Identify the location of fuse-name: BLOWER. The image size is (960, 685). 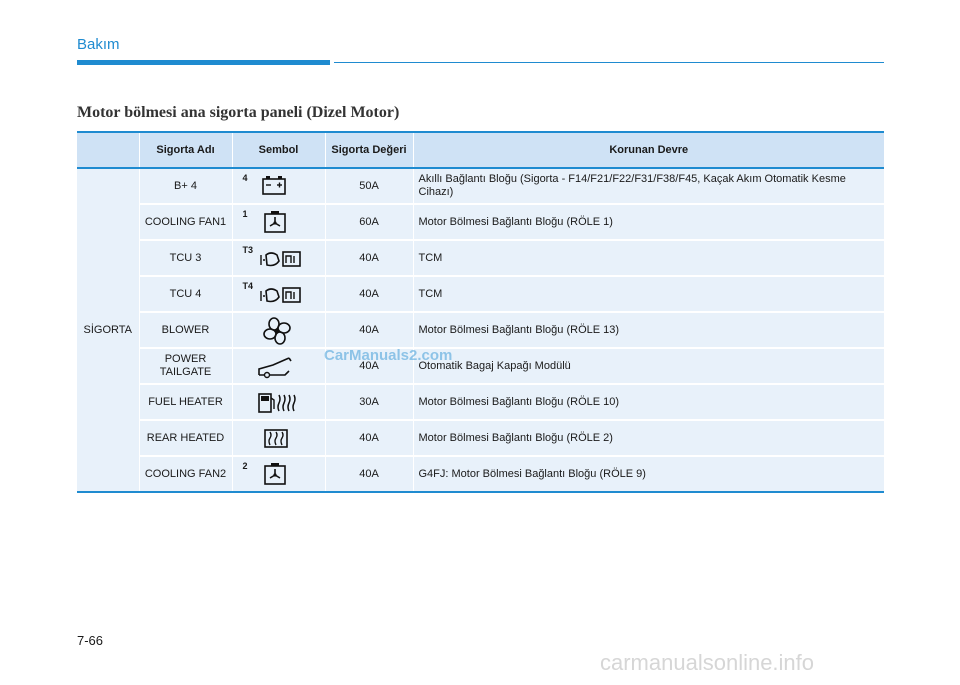
(185, 330).